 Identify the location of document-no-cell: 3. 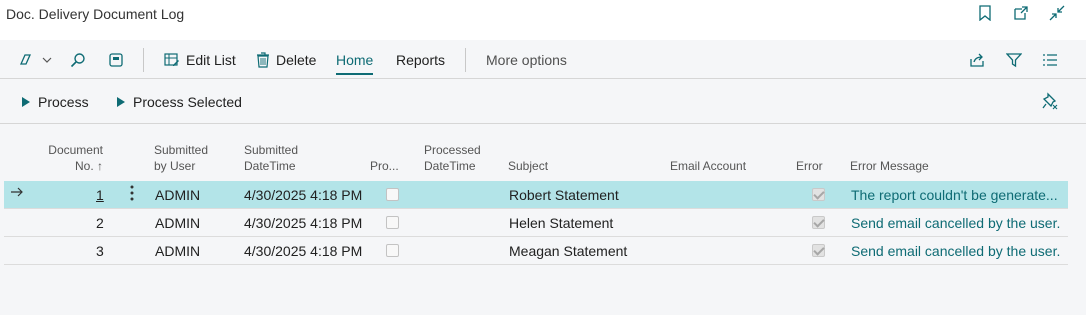
(100, 251).